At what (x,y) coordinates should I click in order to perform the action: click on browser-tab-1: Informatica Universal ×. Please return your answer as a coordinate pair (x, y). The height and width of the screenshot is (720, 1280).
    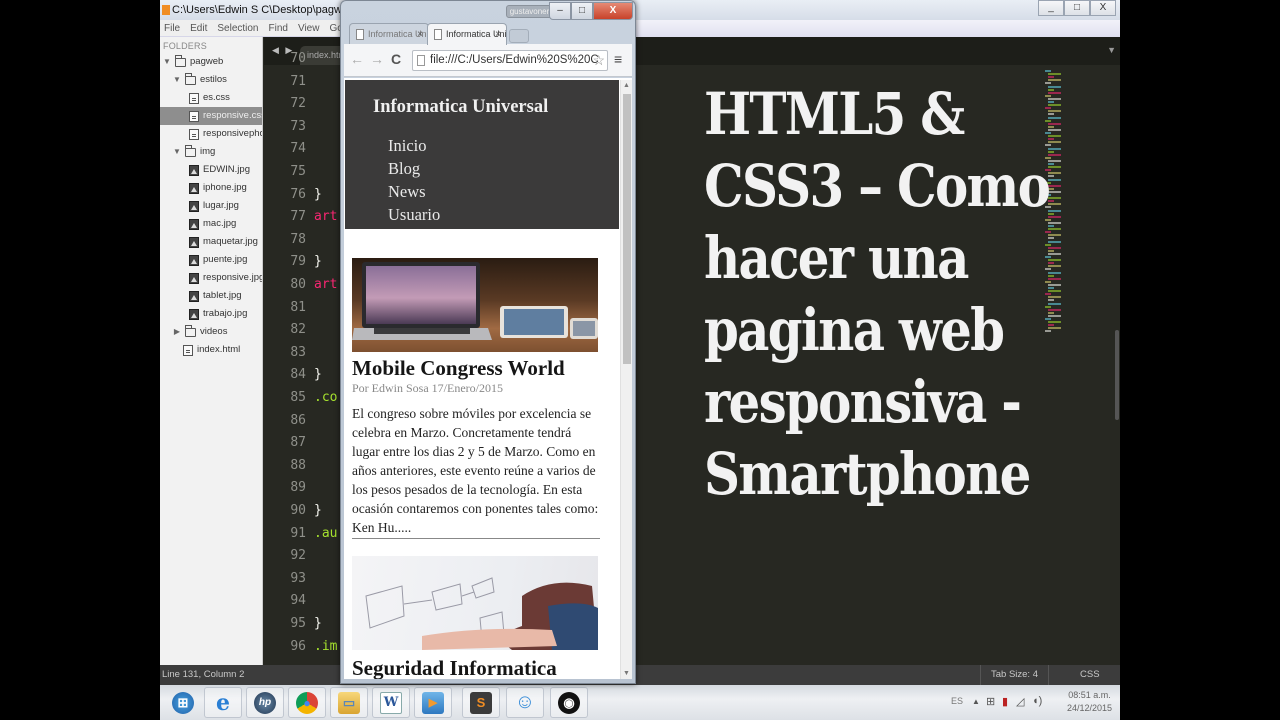
    Looking at the image, I should click on (389, 34).